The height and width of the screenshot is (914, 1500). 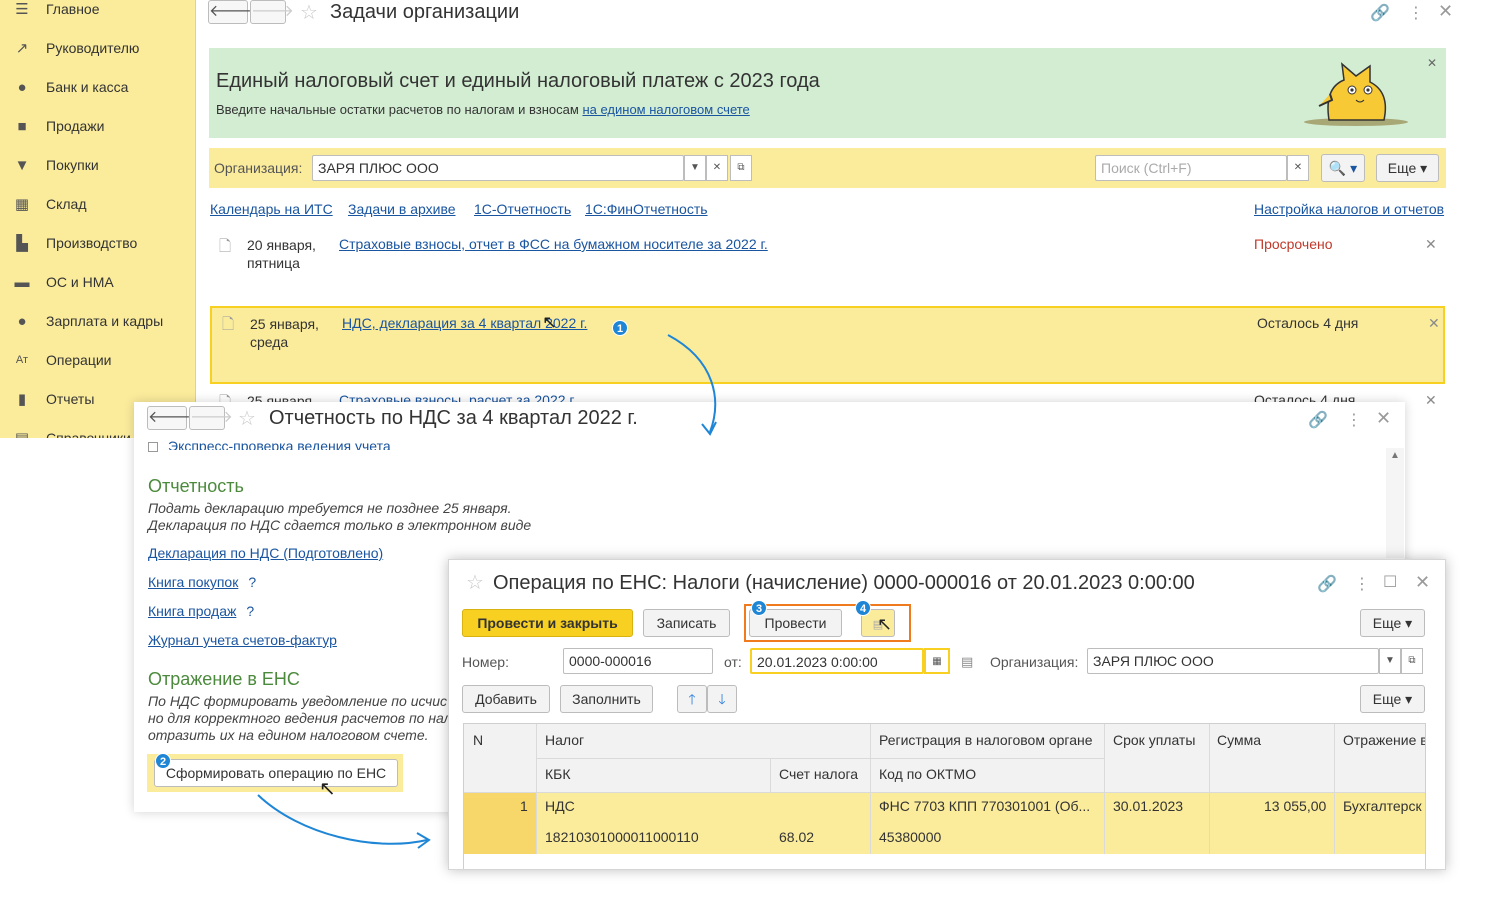 I want to click on search-clear-icon: ✕, so click(x=1298, y=168).